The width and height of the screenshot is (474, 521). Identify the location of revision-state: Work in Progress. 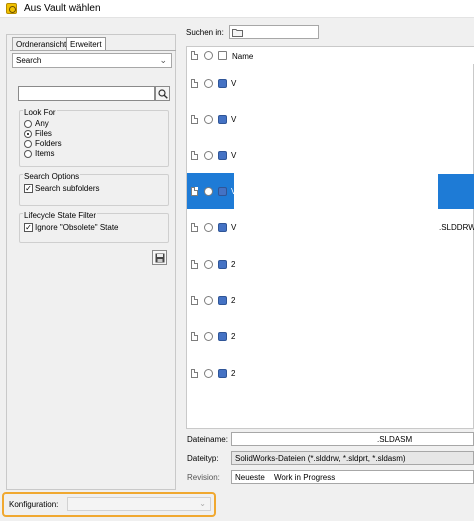
(305, 477).